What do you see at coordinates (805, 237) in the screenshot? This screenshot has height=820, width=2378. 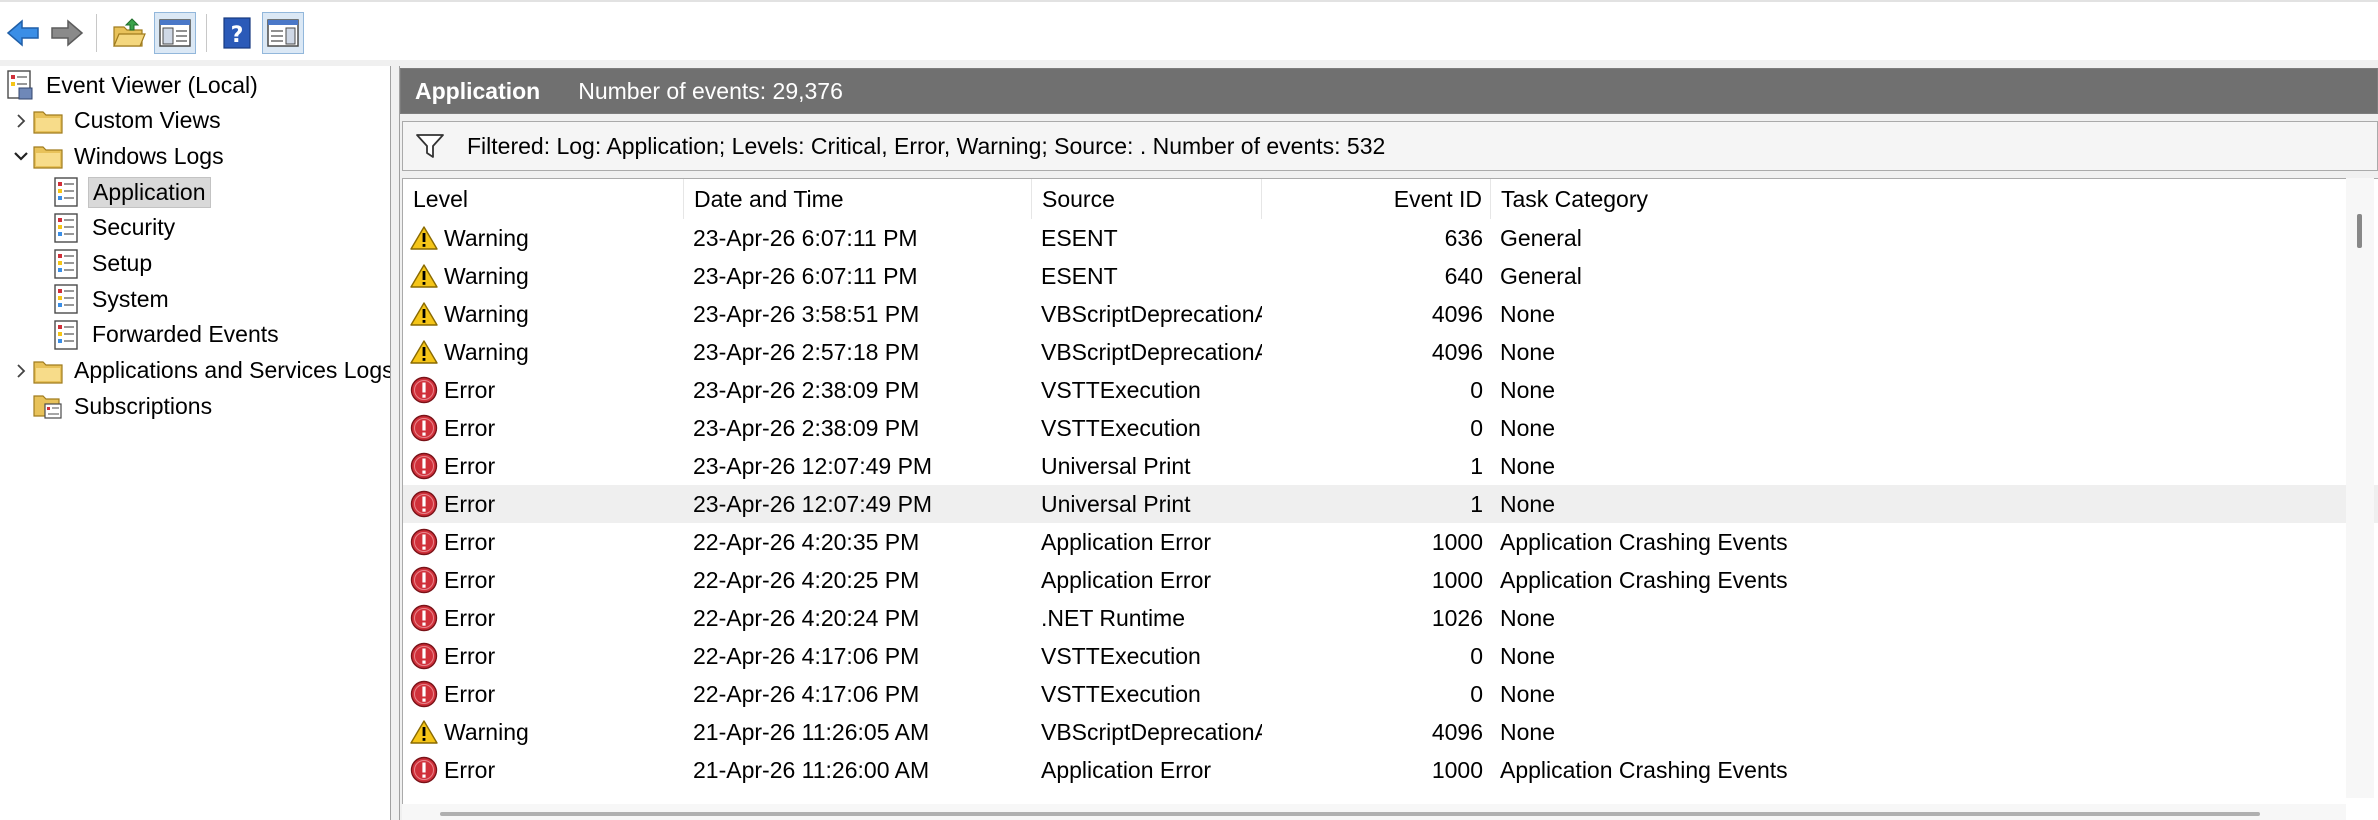 I see `cell-text: 23-Apr-26 6:07:11 PM` at bounding box center [805, 237].